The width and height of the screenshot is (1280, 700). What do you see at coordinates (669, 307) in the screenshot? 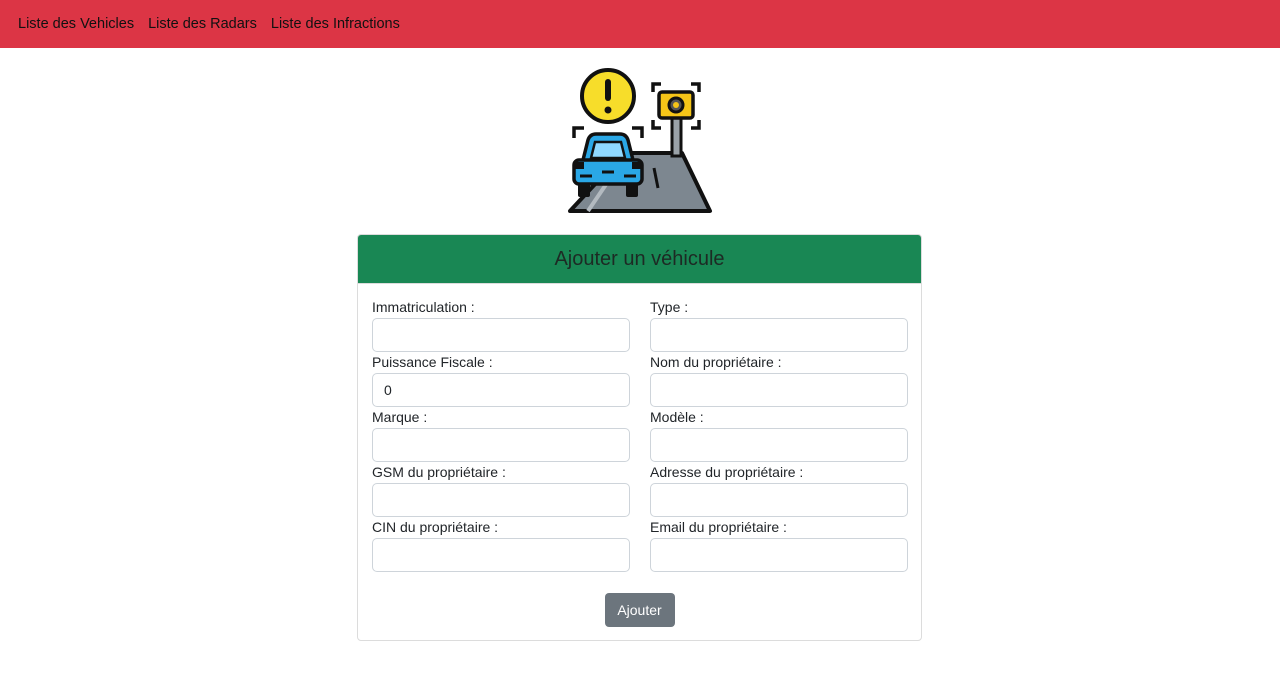
I see `type-label: Type :` at bounding box center [669, 307].